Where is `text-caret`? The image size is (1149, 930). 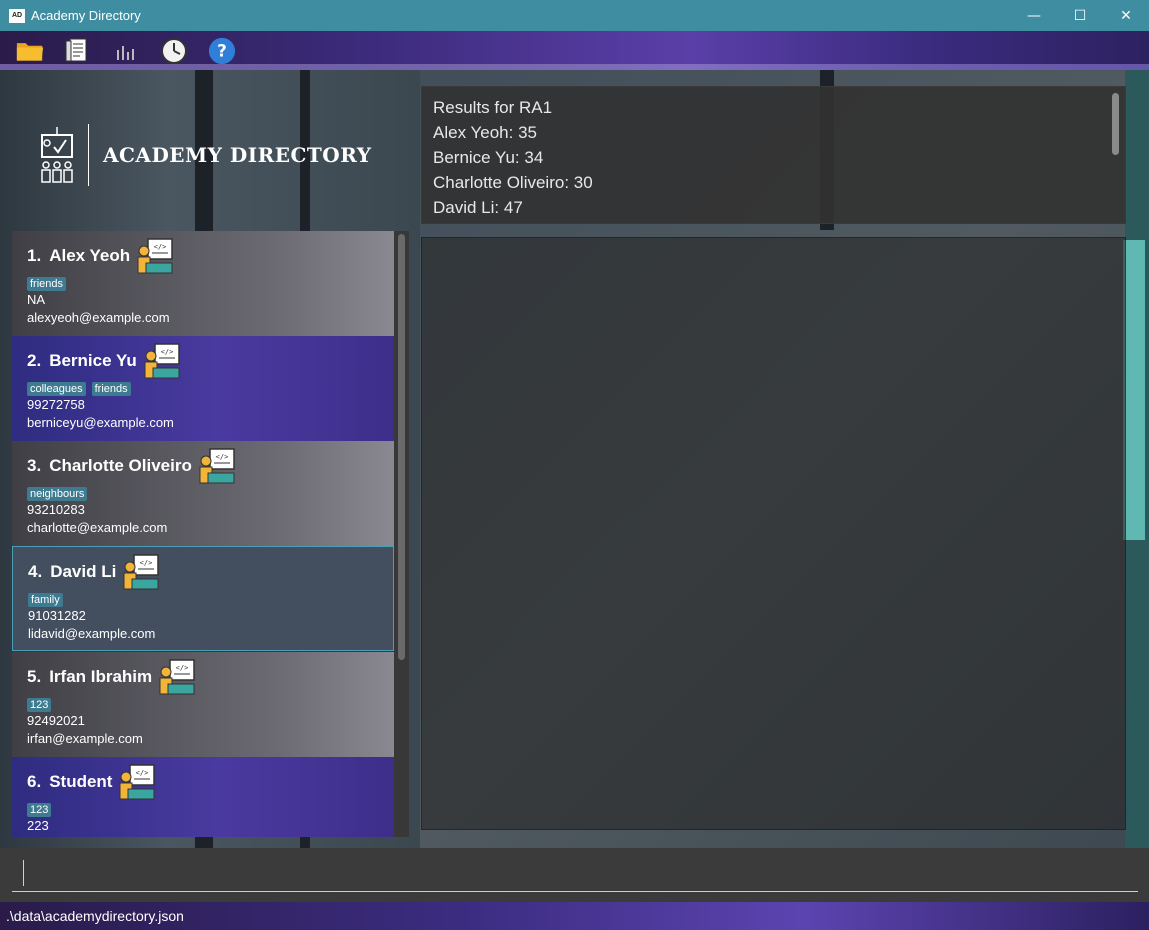 text-caret is located at coordinates (23, 873).